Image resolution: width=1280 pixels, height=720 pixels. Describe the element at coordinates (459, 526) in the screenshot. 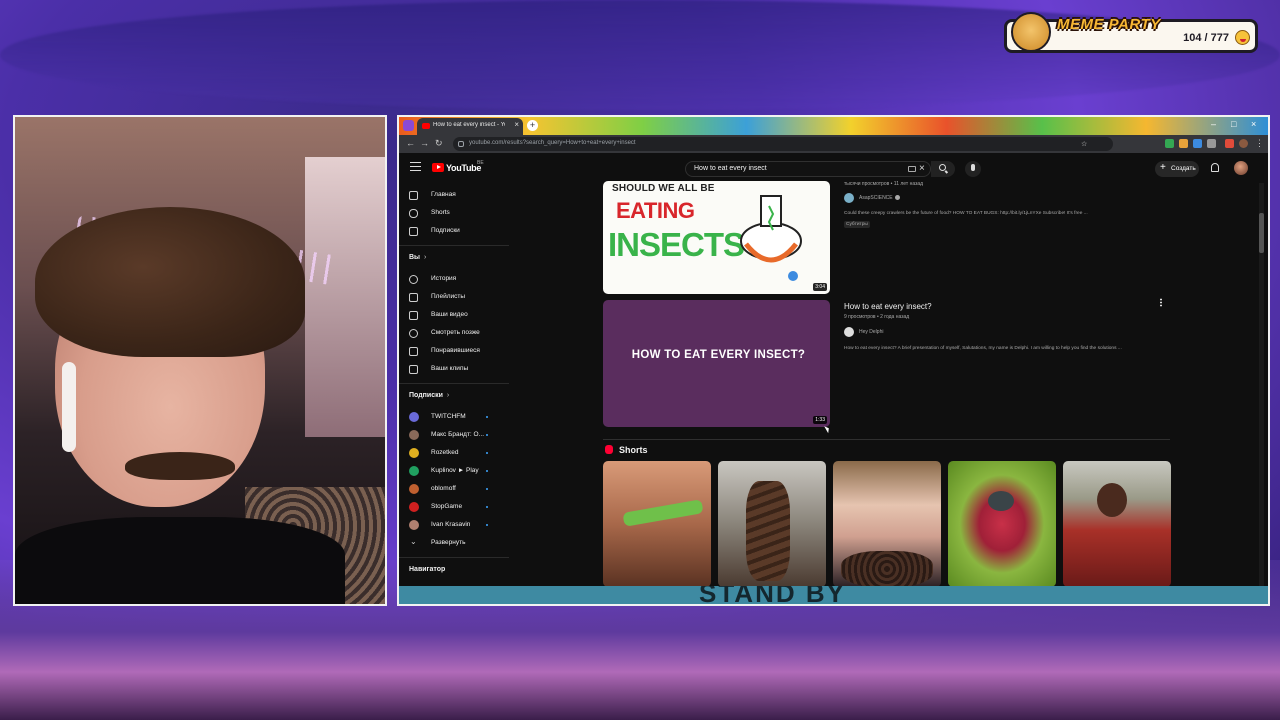

I see `sidebar-sub-ivan-krasavin: Ivan Krasavin` at that location.